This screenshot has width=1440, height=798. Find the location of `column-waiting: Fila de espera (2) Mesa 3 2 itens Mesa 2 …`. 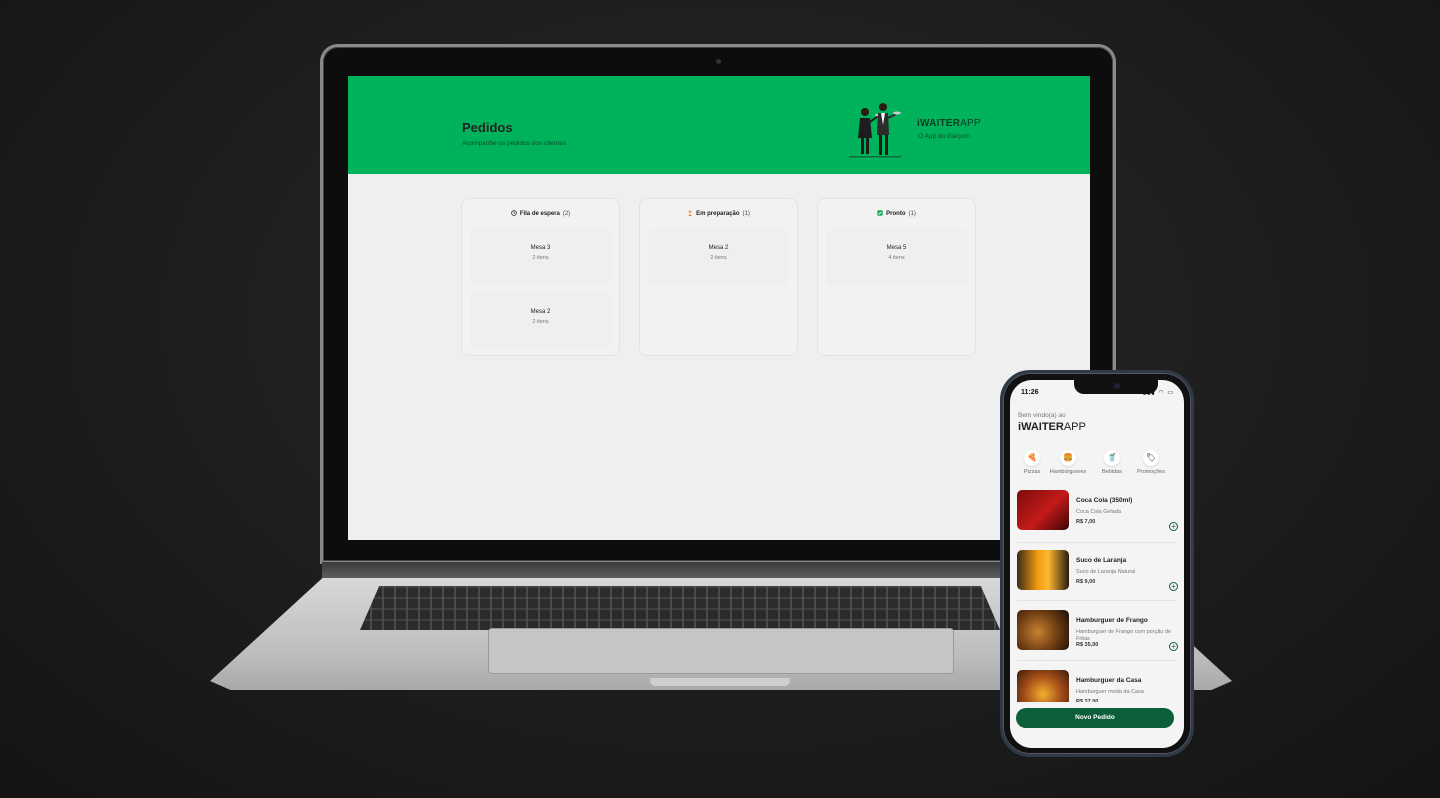

column-waiting: Fila de espera (2) Mesa 3 2 itens Mesa 2 … is located at coordinates (540, 277).